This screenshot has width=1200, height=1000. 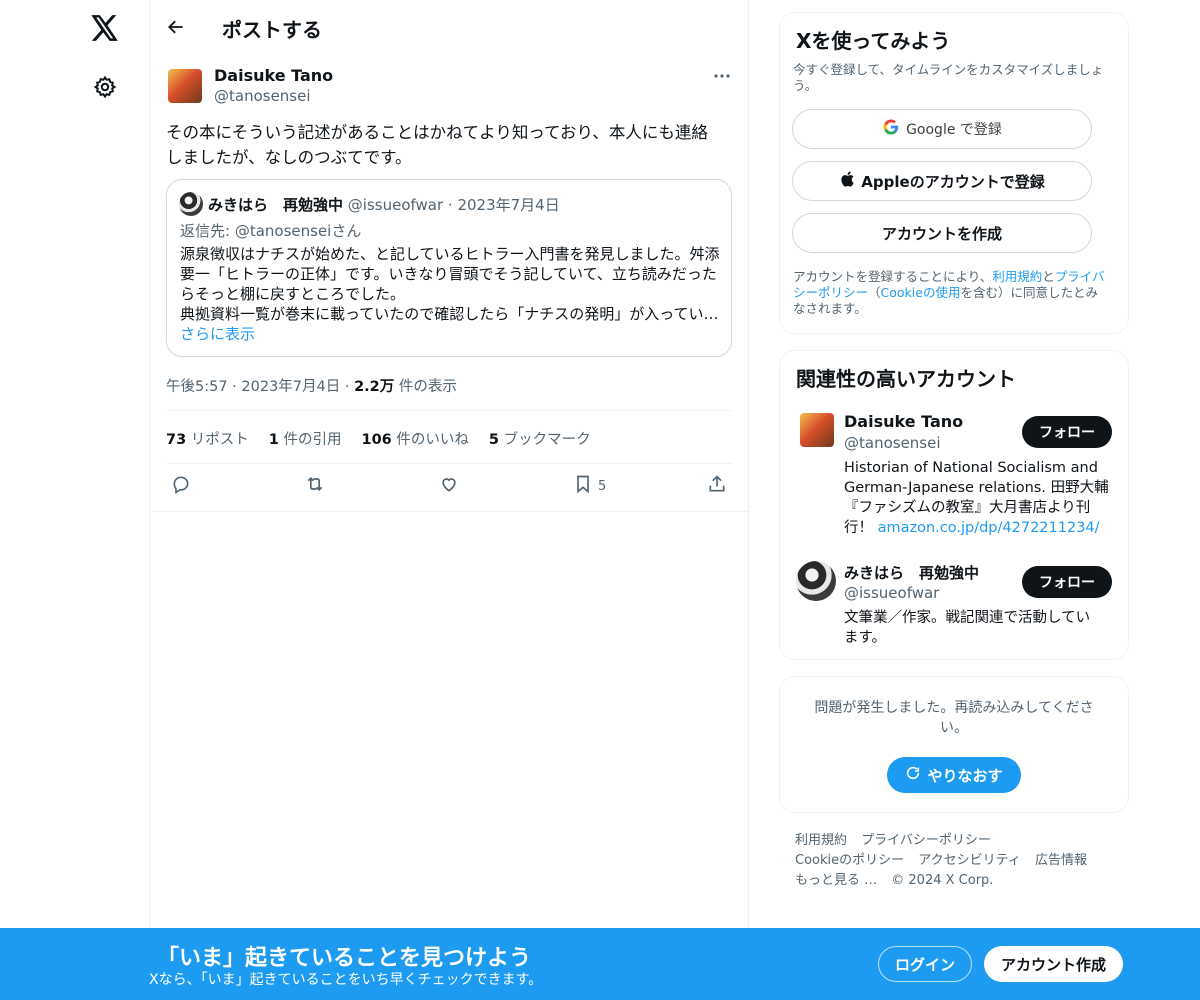 I want to click on related-name: みきはら 再勉強中, so click(x=911, y=572).